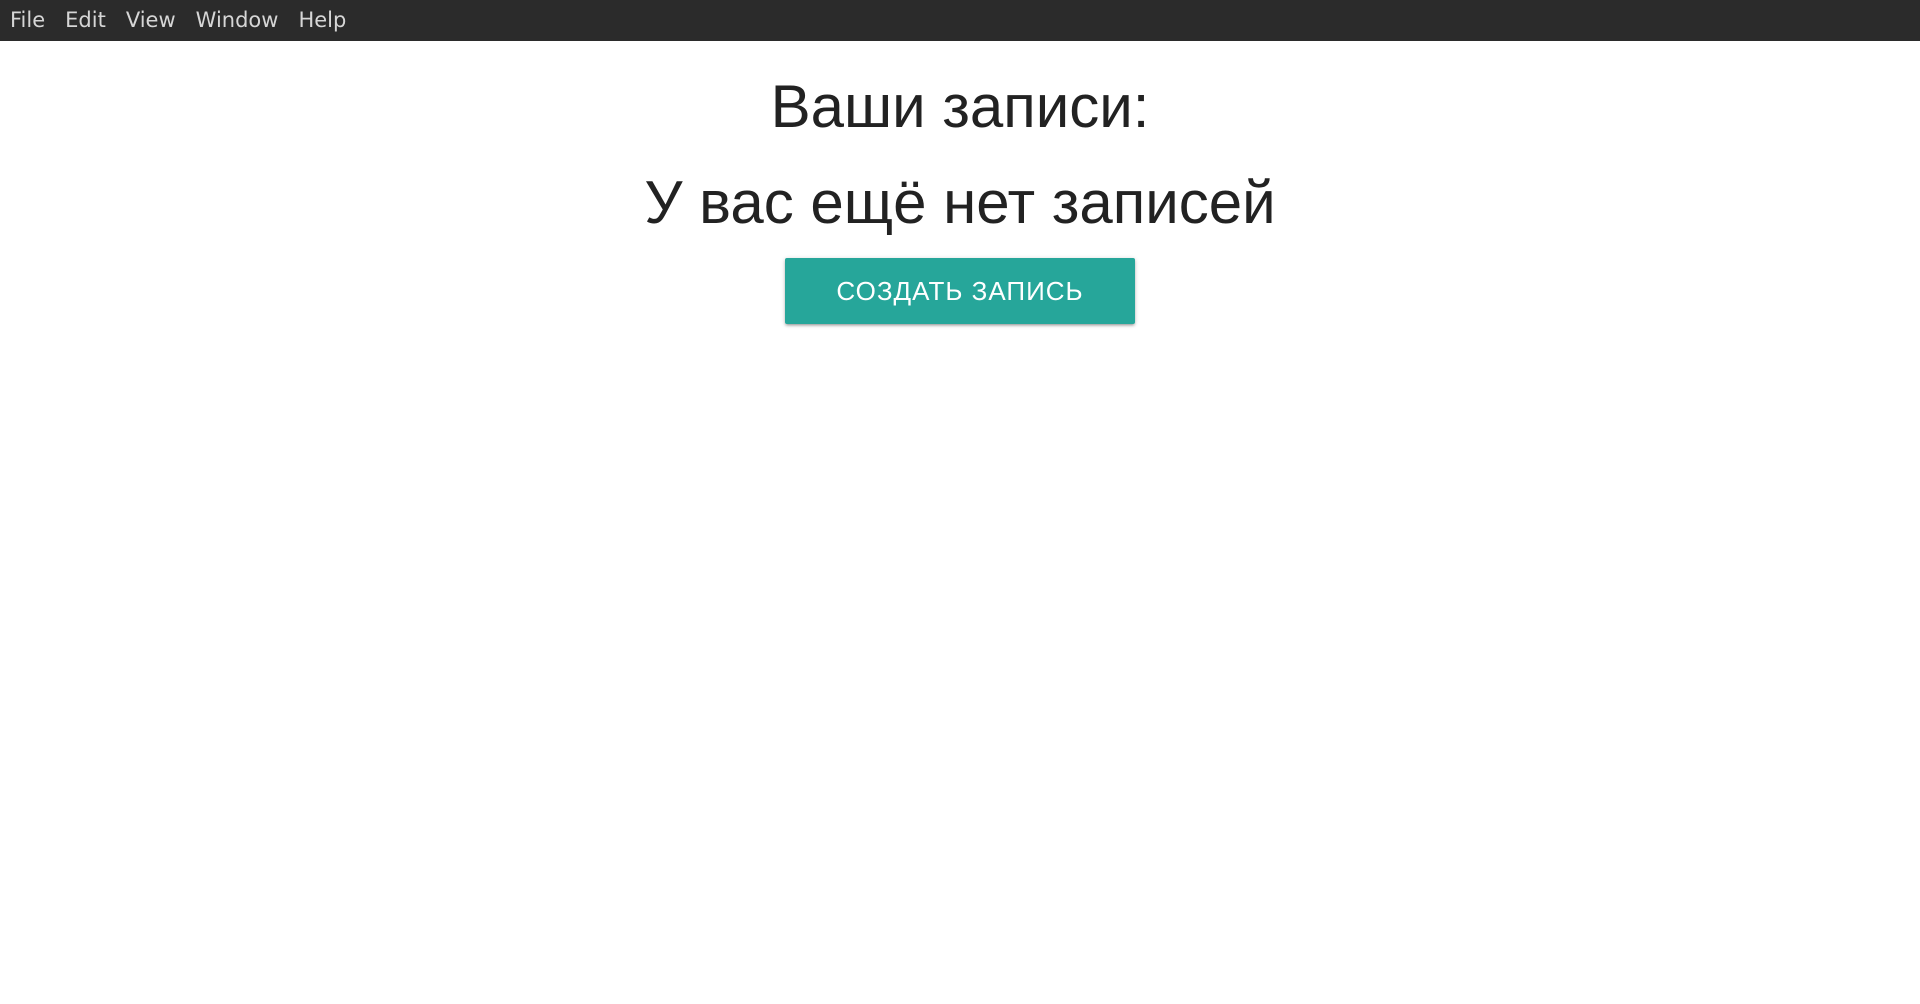 Image resolution: width=1920 pixels, height=1004 pixels. I want to click on menu-view: View, so click(151, 20).